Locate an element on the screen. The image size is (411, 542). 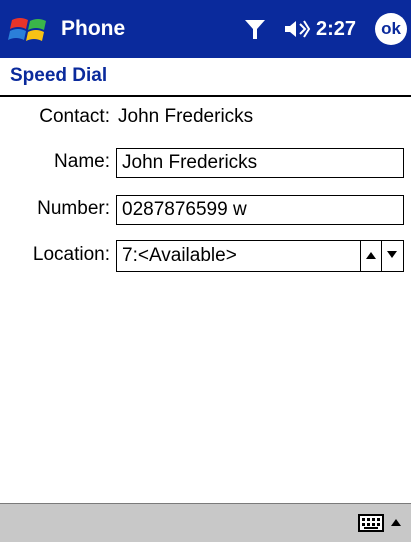
location-value: 7:<Available> is located at coordinates (179, 255).